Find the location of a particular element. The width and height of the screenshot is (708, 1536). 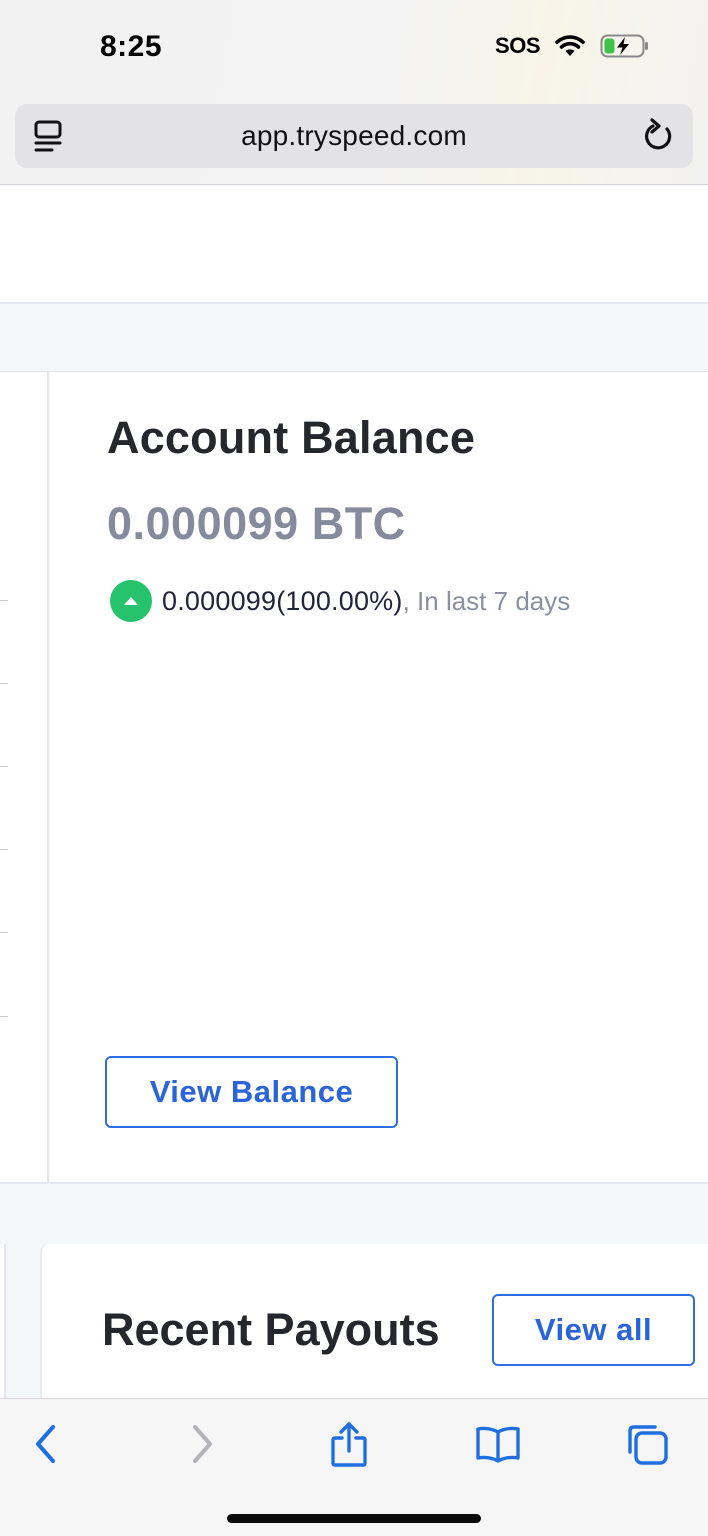

address-bar: app.tryspeed.com is located at coordinates (354, 136).